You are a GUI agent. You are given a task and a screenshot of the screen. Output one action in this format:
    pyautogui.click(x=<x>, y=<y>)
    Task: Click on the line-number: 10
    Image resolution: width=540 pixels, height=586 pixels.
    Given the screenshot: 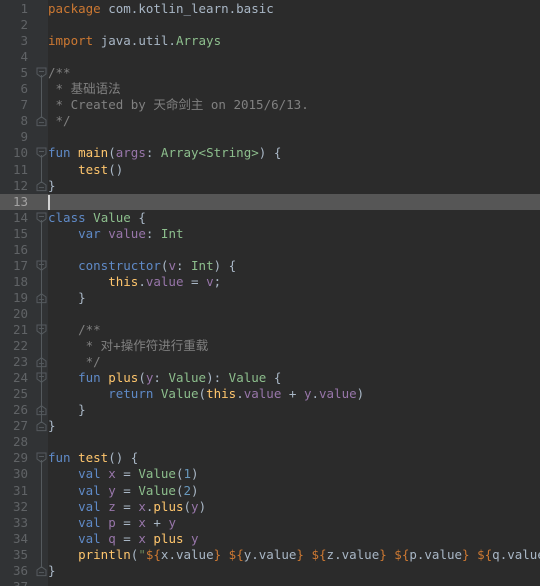 What is the action you would take?
    pyautogui.click(x=14, y=153)
    